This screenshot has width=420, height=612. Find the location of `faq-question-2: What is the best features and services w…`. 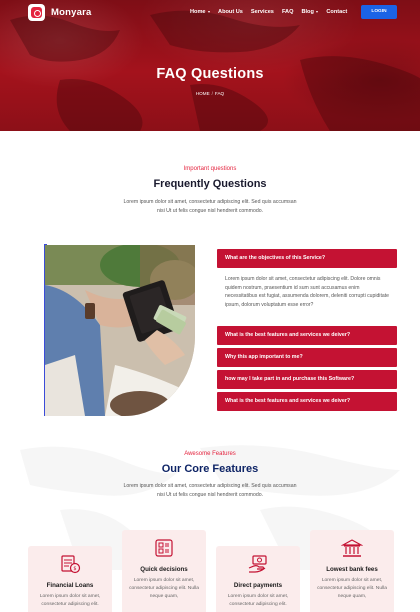

faq-question-2: What is the best features and services w… is located at coordinates (307, 335).